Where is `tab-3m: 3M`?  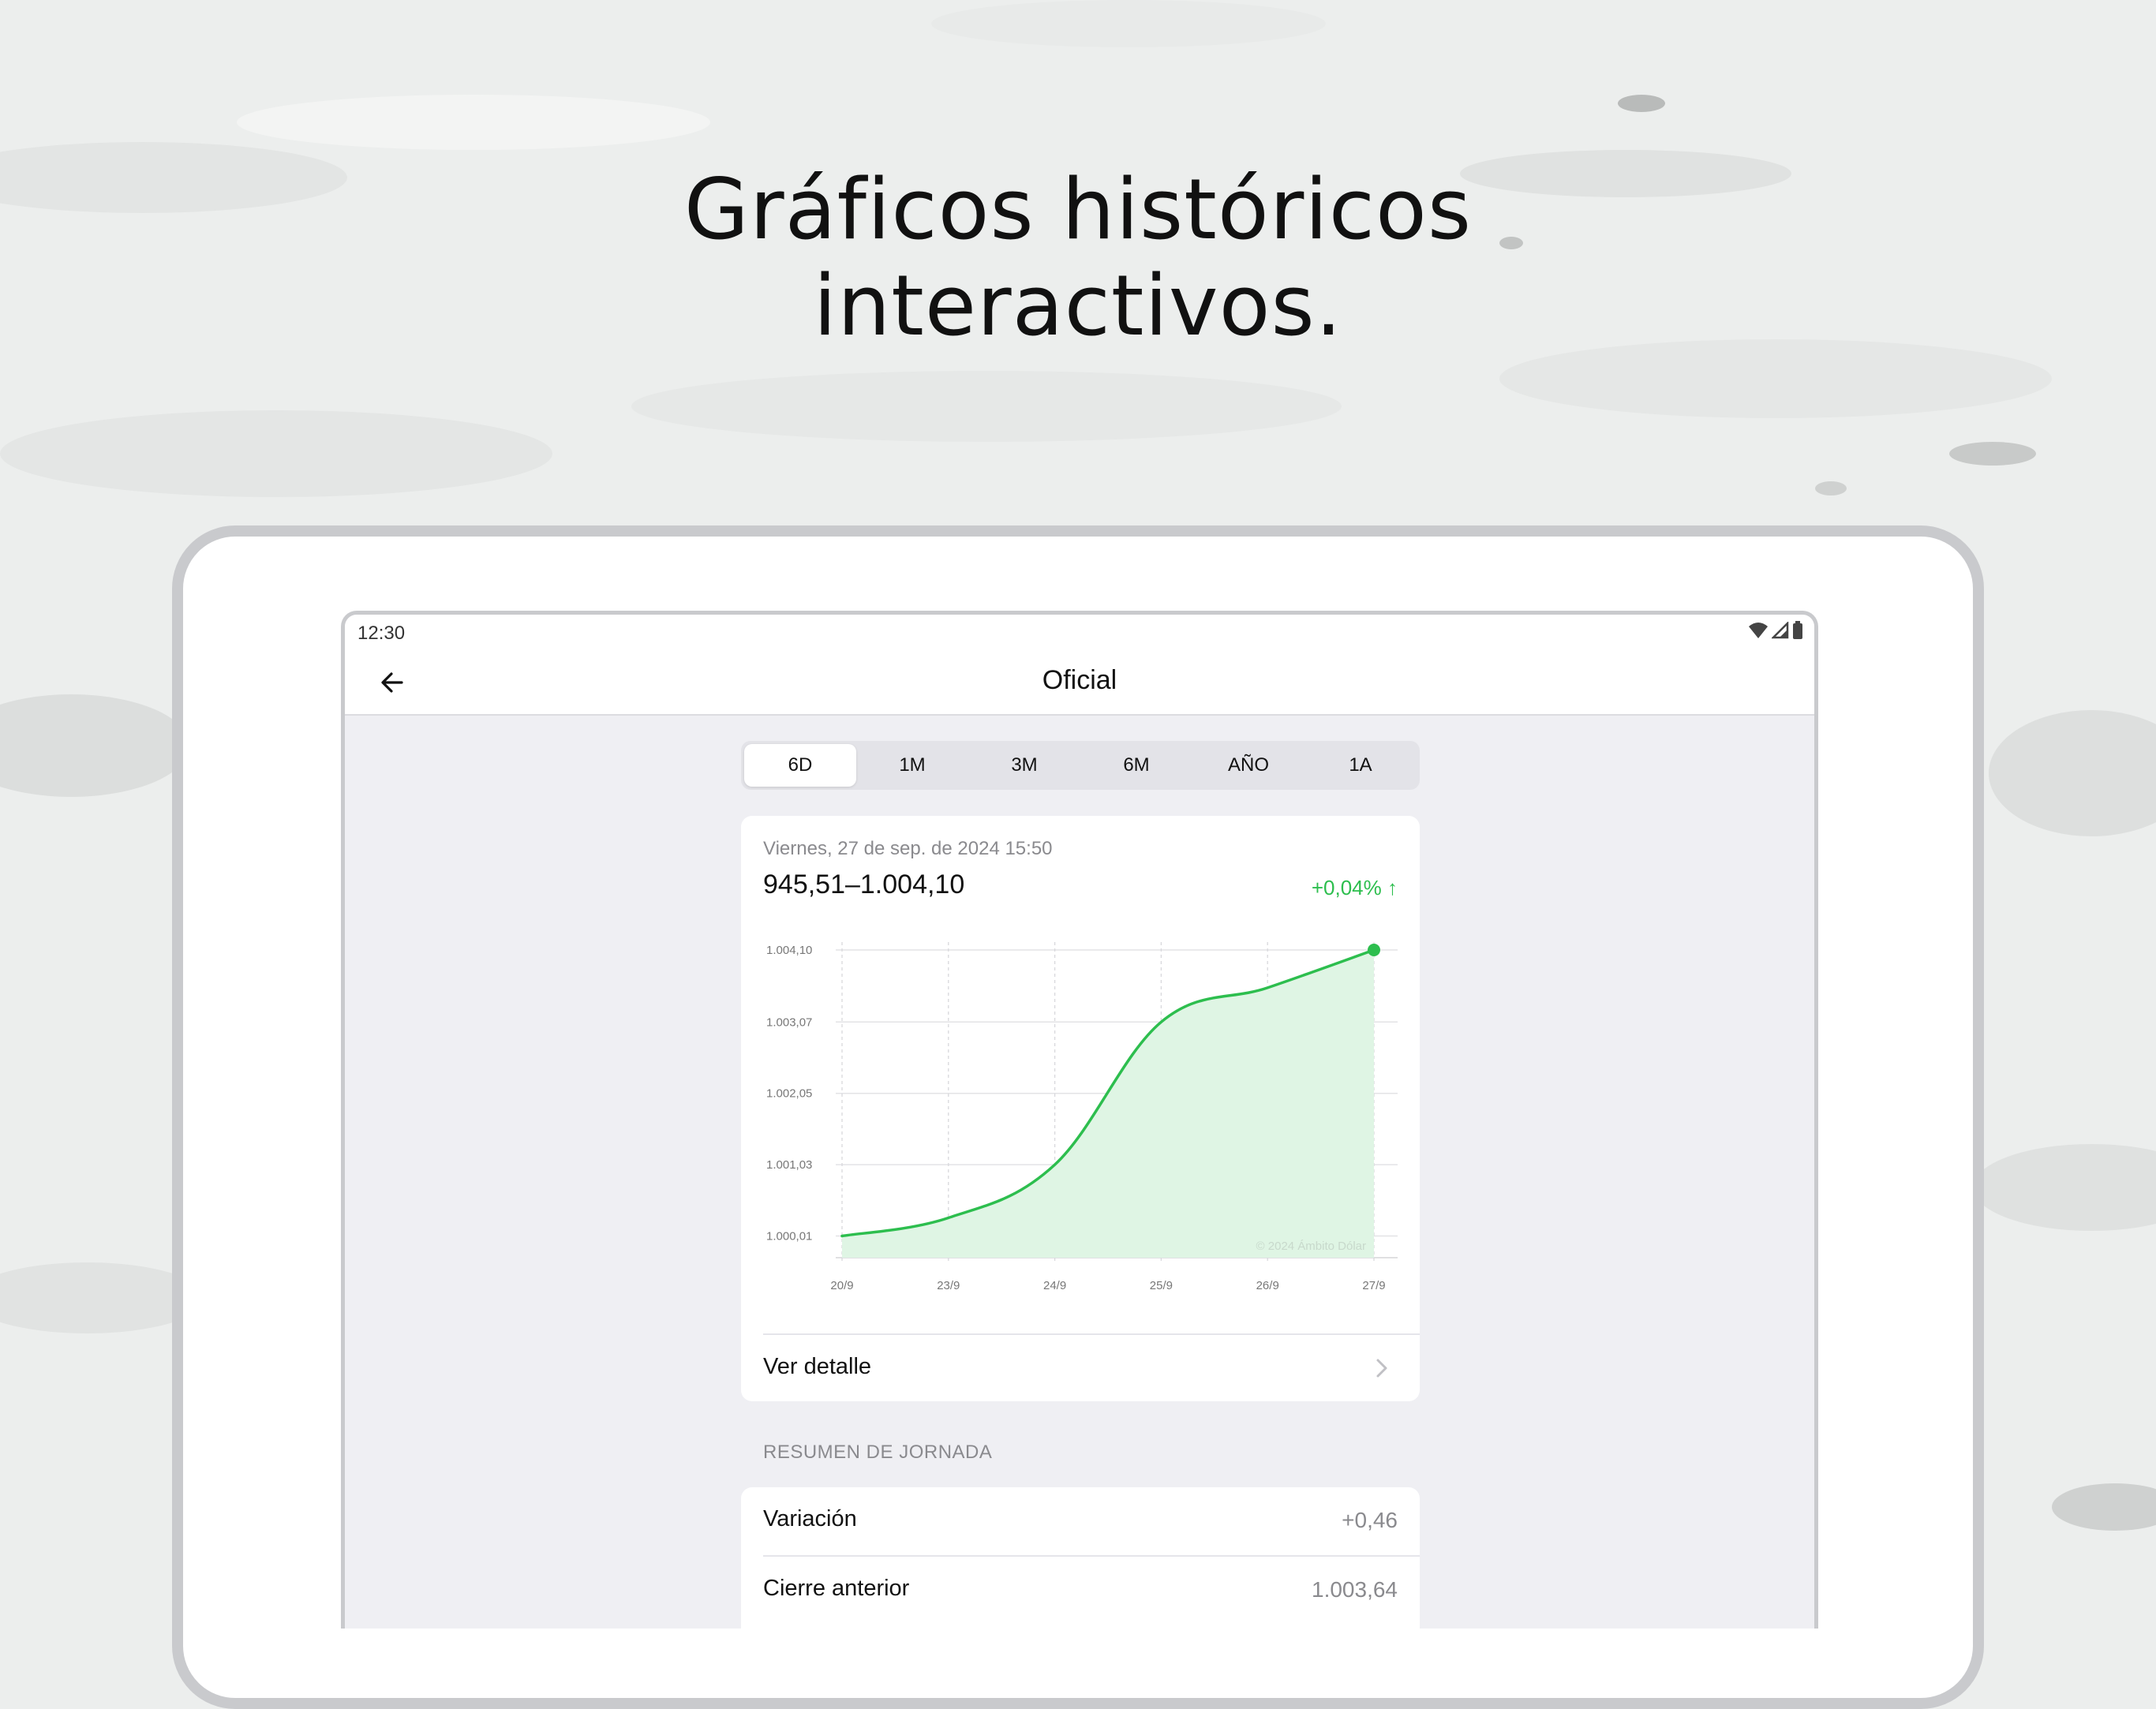 tab-3m: 3M is located at coordinates (1024, 765).